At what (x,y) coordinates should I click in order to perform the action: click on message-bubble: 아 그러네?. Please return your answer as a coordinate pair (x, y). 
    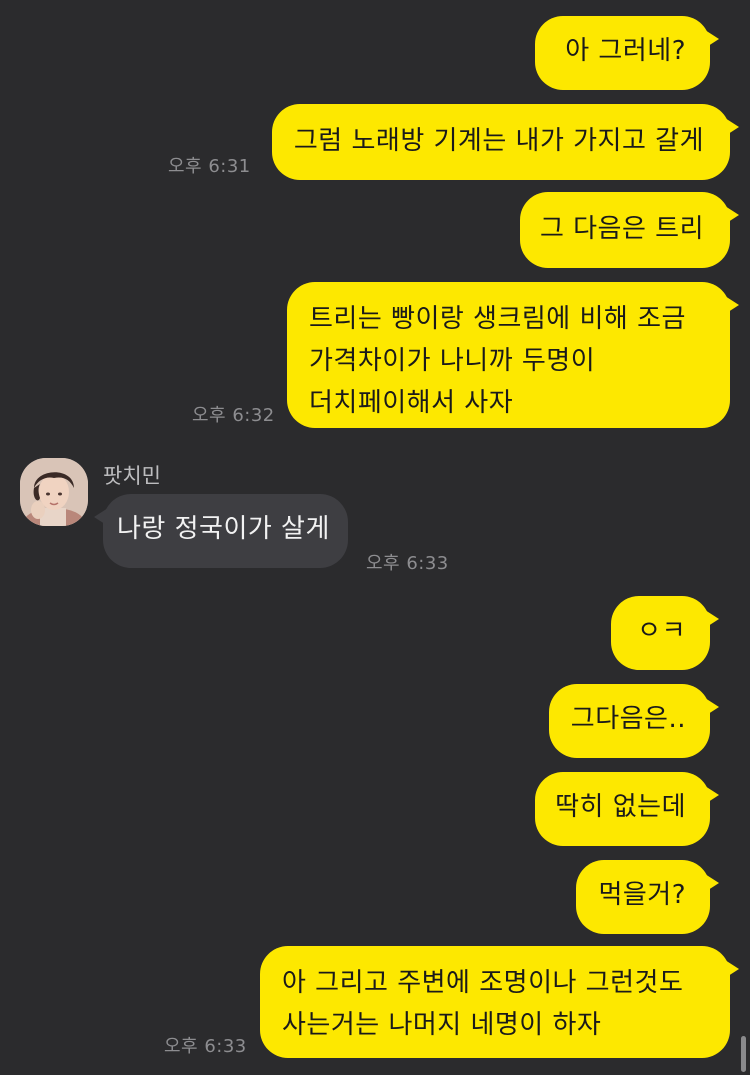
    Looking at the image, I should click on (627, 53).